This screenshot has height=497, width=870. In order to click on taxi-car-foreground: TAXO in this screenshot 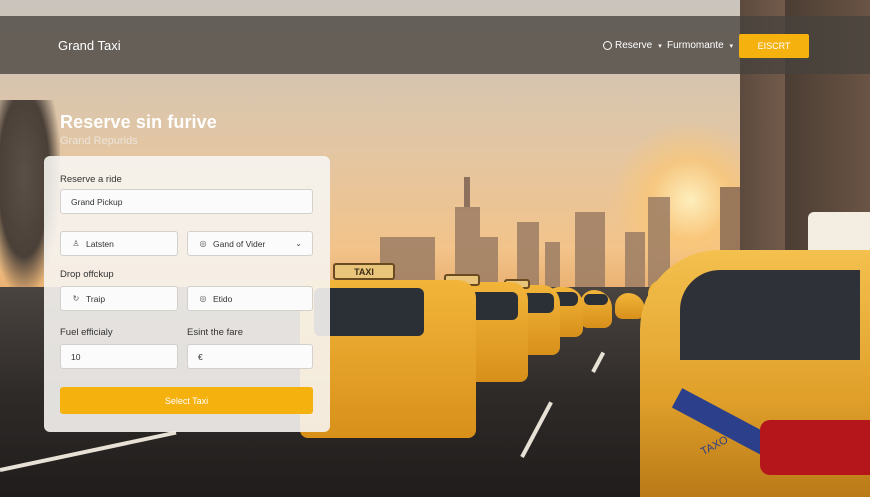, I will do `click(755, 373)`.